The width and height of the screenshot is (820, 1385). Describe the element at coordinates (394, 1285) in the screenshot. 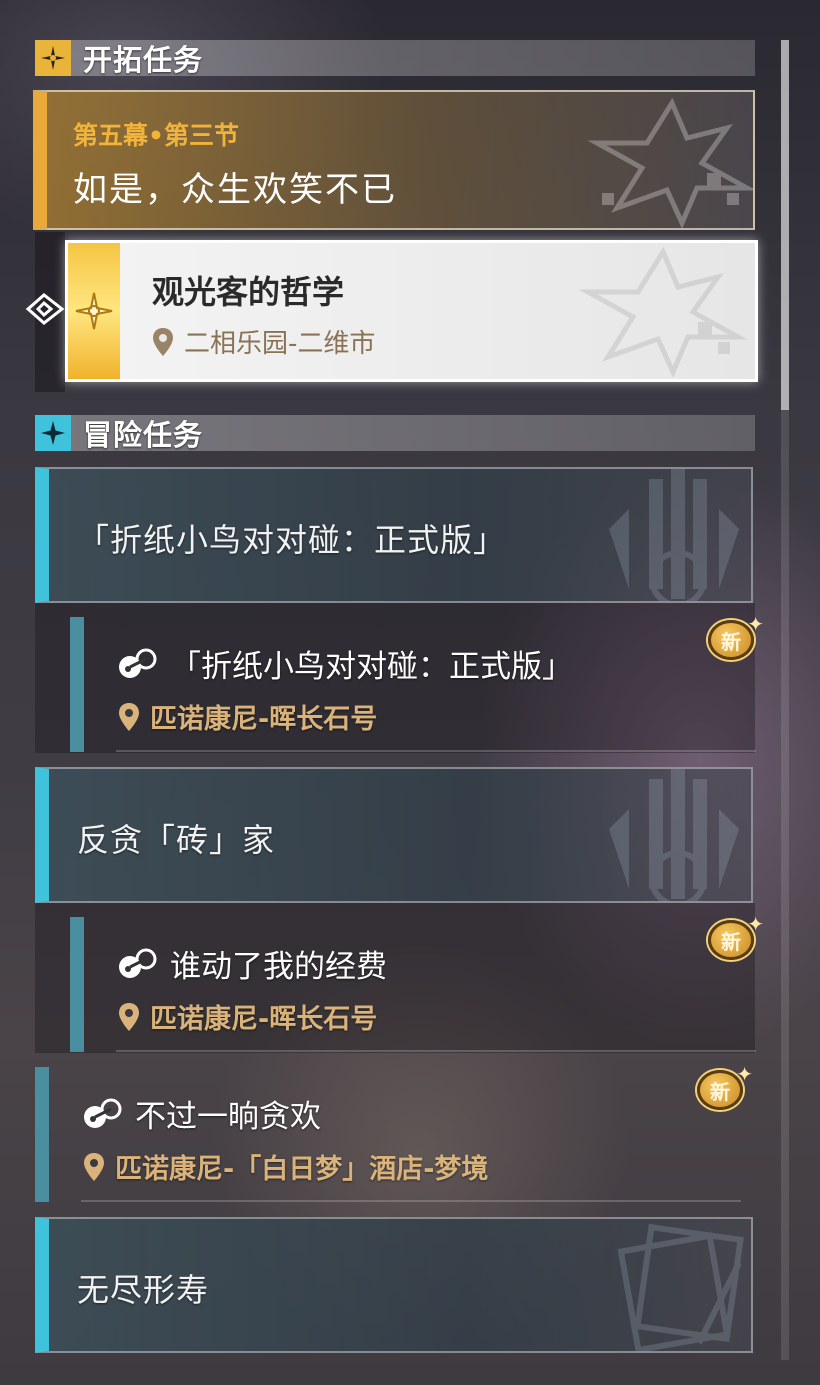

I see `adventure-group-card: 无尽形寿` at that location.